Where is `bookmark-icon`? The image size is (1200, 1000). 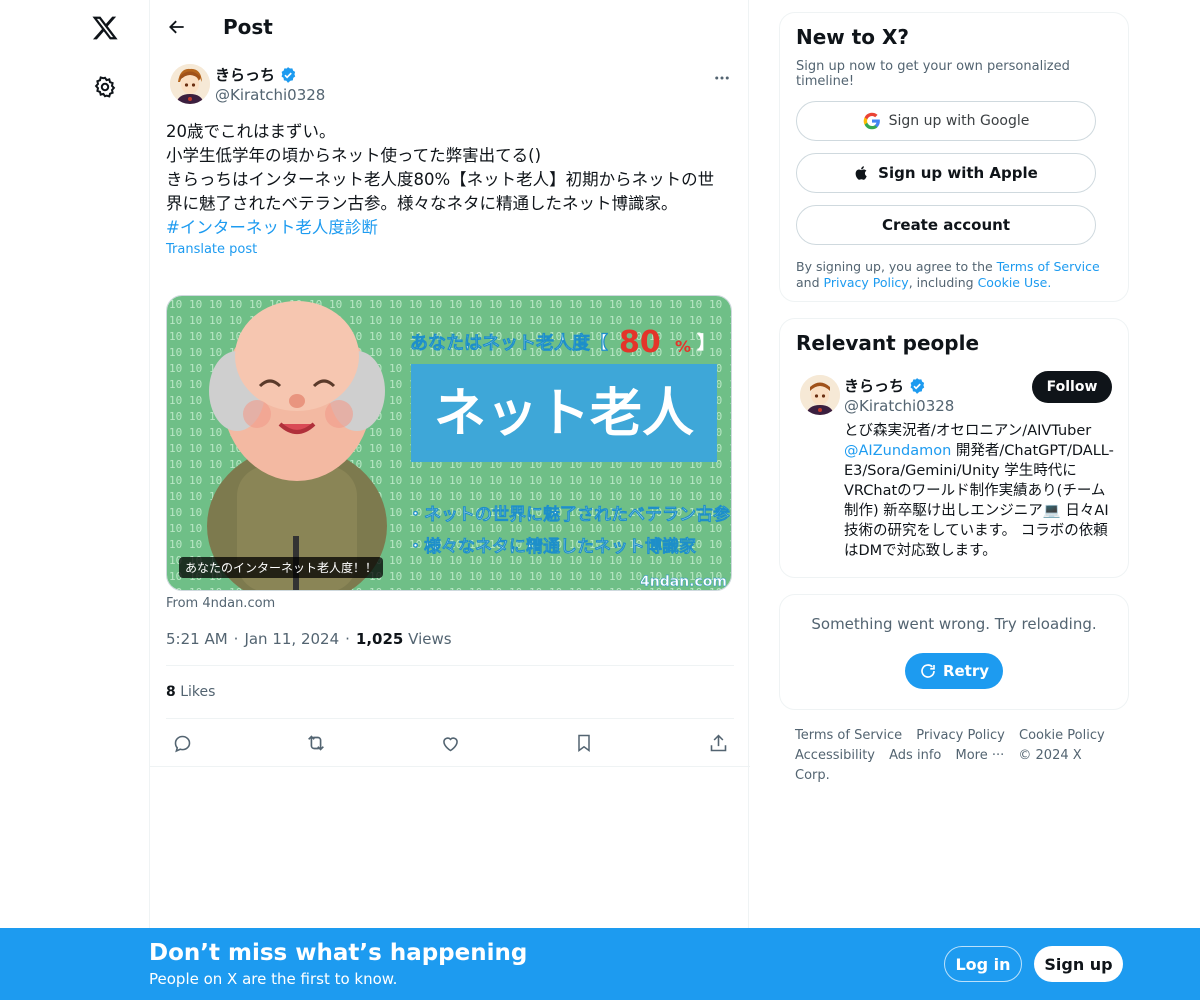
bookmark-icon is located at coordinates (584, 743).